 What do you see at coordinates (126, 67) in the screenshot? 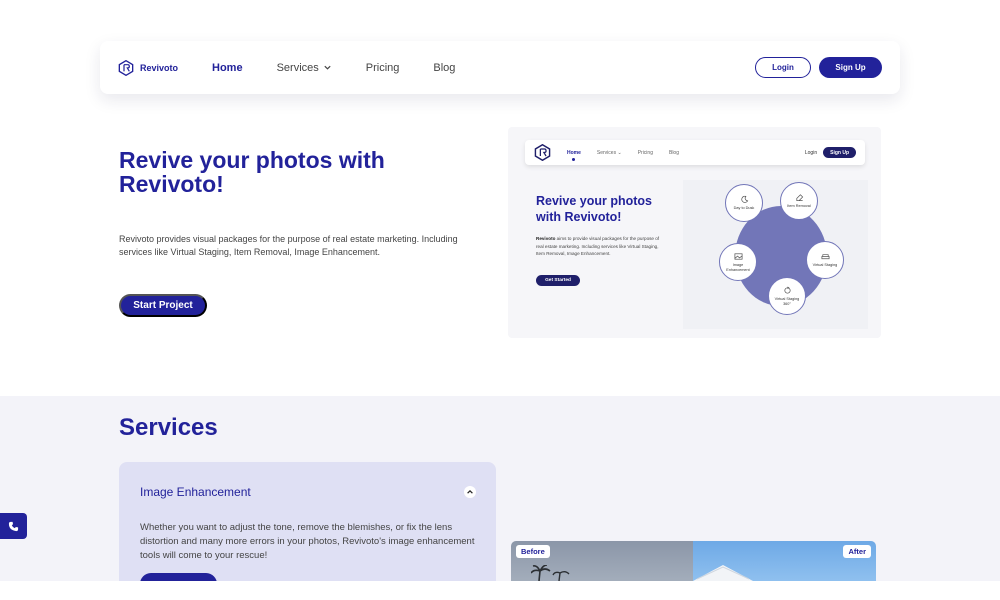
I see `revivoto-logo-icon` at bounding box center [126, 67].